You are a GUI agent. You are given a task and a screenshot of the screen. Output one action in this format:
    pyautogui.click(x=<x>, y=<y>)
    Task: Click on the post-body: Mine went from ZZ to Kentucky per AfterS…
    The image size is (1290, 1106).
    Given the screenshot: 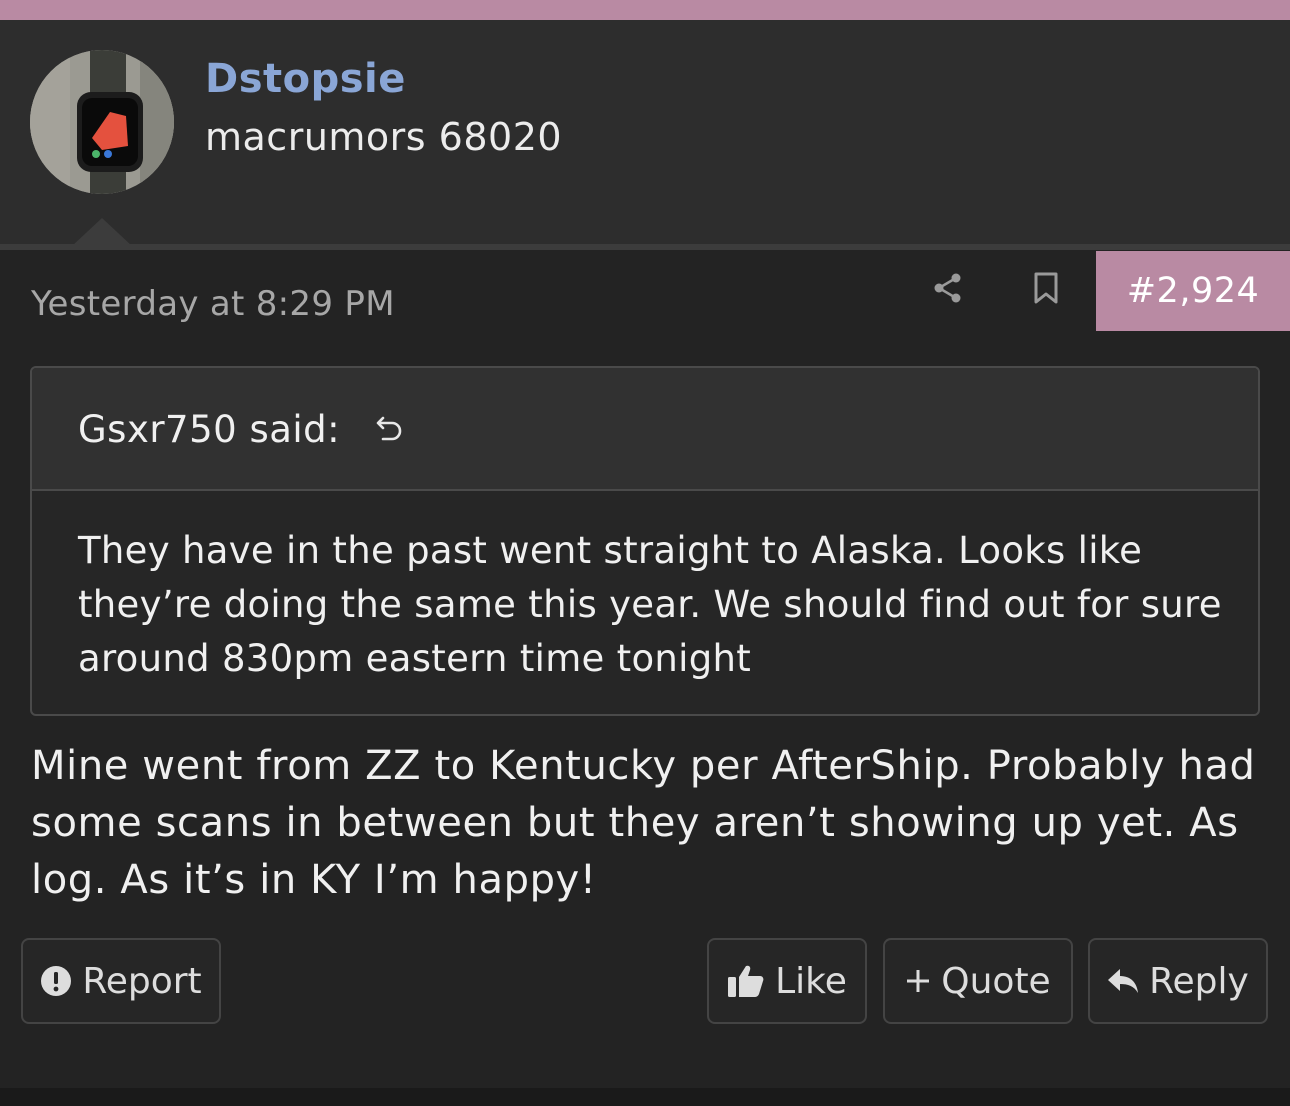 What is the action you would take?
    pyautogui.click(x=643, y=823)
    